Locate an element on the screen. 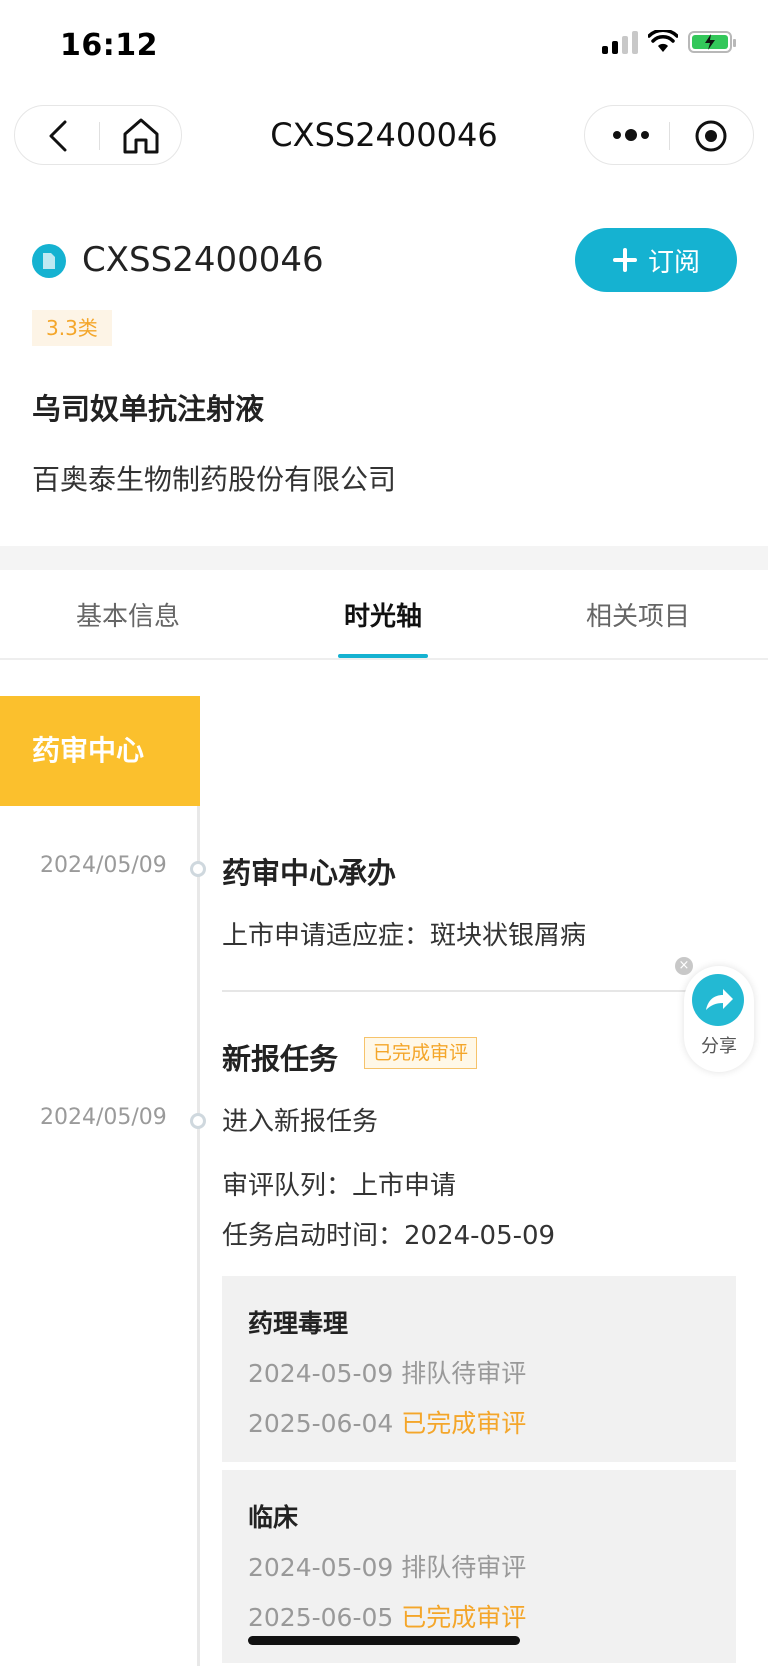 Image resolution: width=768 pixels, height=1666 pixels. document-icon is located at coordinates (49, 261).